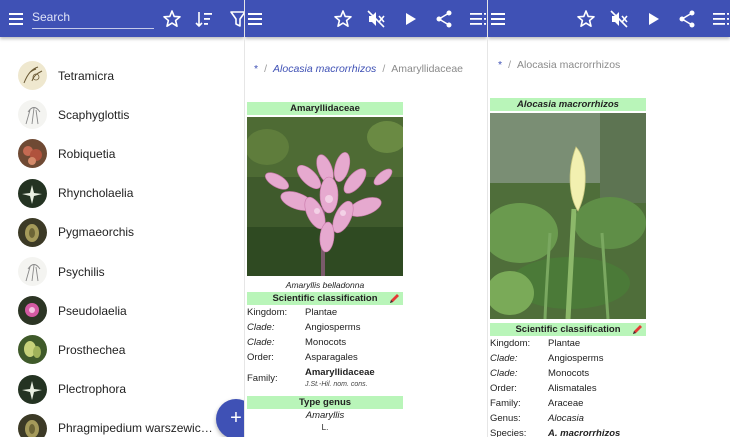 The width and height of the screenshot is (730, 437). Describe the element at coordinates (568, 104) in the screenshot. I see `taxobox-title: Alocasia macrorrhizos` at that location.